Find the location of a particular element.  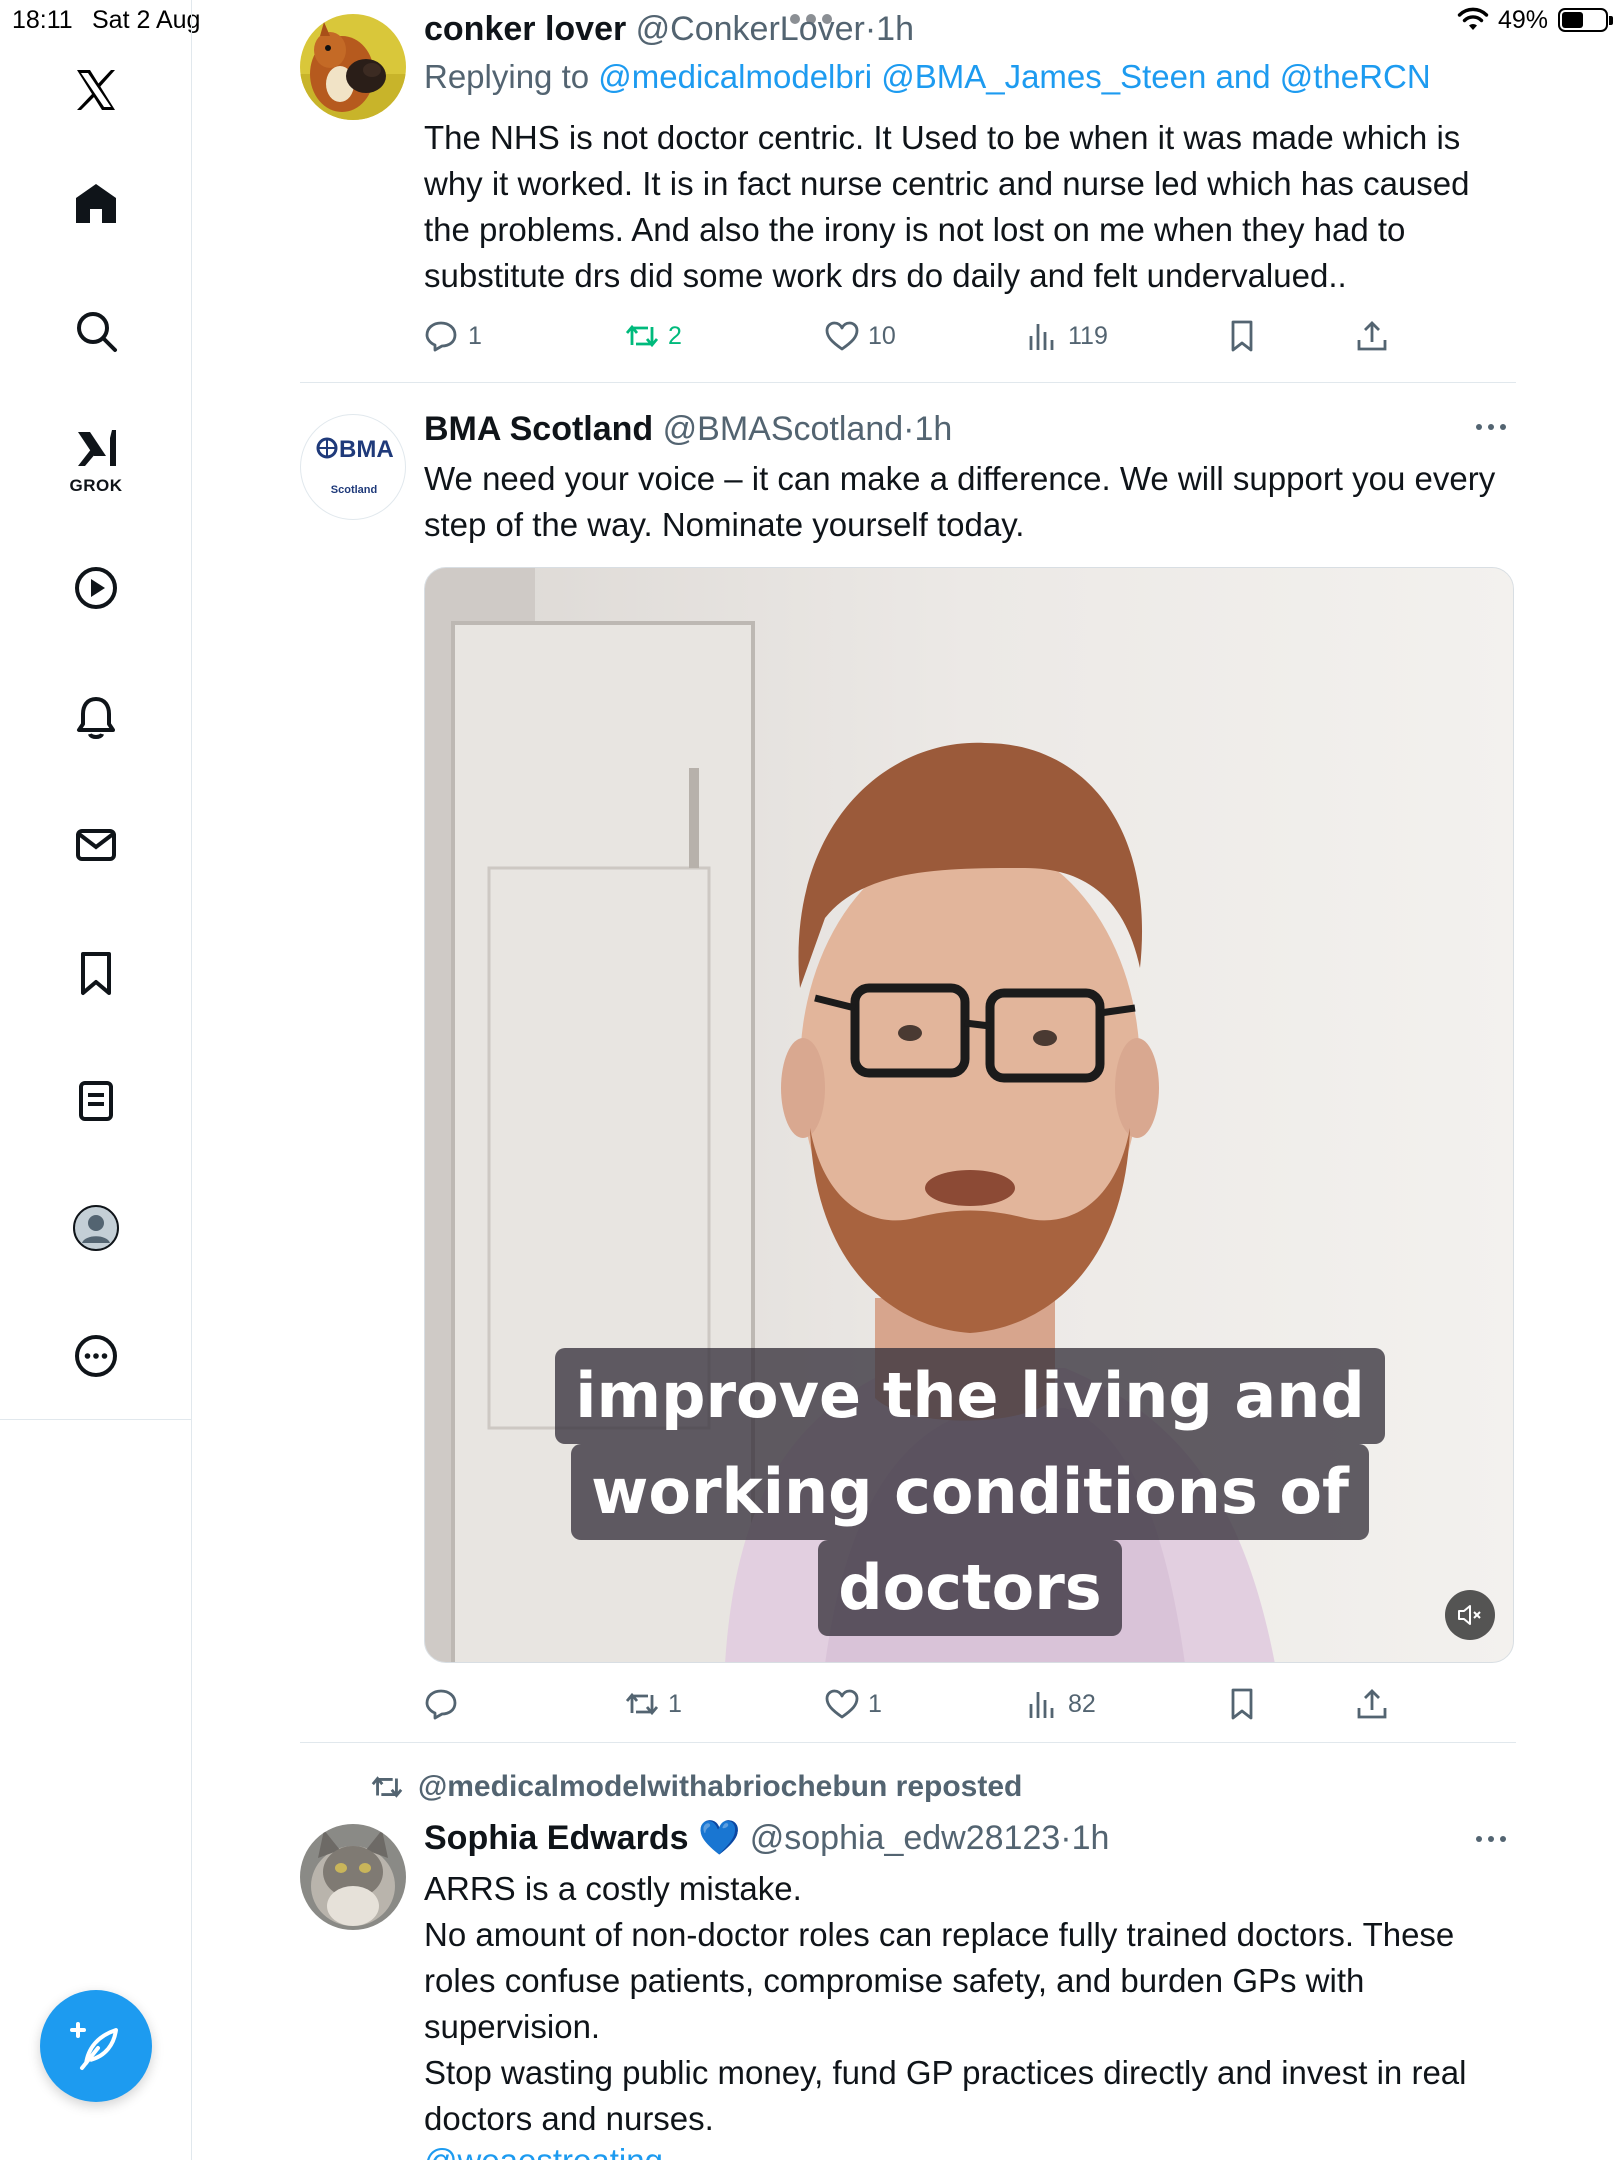

sidebar: GROK is located at coordinates (96, 1080).